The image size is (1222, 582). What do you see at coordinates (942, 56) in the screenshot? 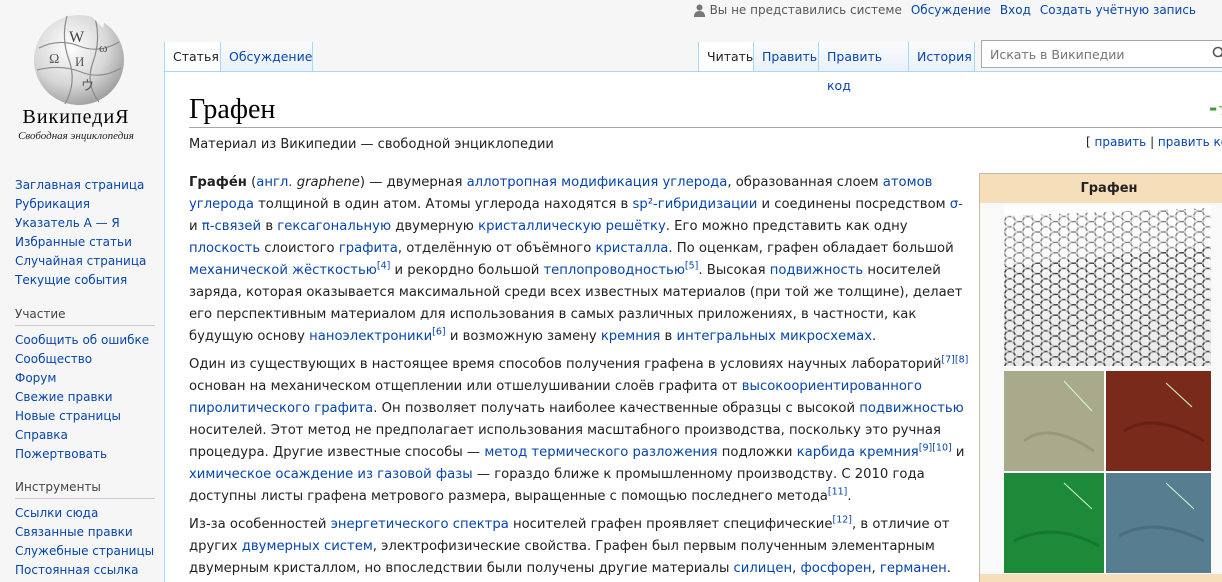
I see `tab-history: История` at bounding box center [942, 56].